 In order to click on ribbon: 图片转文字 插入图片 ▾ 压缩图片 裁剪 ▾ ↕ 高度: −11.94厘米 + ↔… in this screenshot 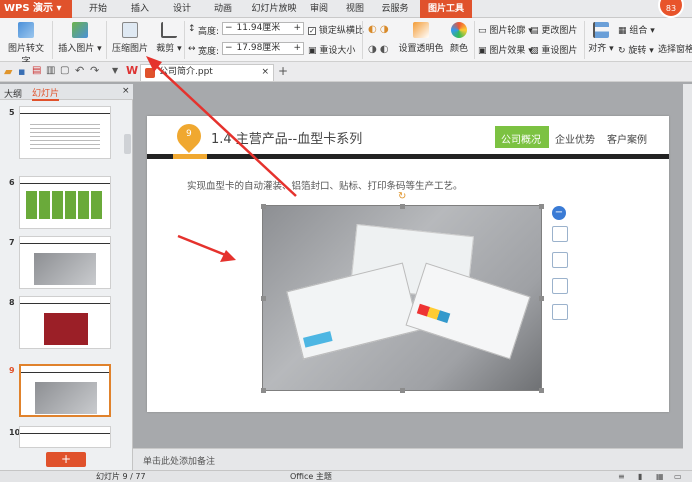, I will do `click(346, 42)`.